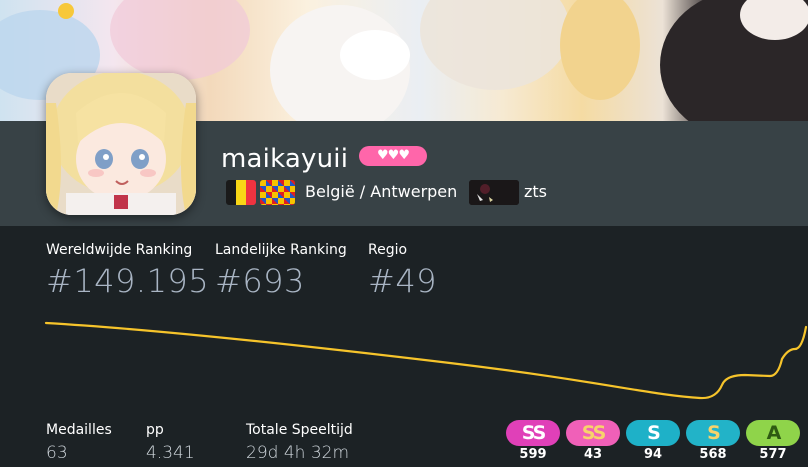 This screenshot has height=467, width=808. What do you see at coordinates (260, 281) in the screenshot?
I see `country-rank-value: #693` at bounding box center [260, 281].